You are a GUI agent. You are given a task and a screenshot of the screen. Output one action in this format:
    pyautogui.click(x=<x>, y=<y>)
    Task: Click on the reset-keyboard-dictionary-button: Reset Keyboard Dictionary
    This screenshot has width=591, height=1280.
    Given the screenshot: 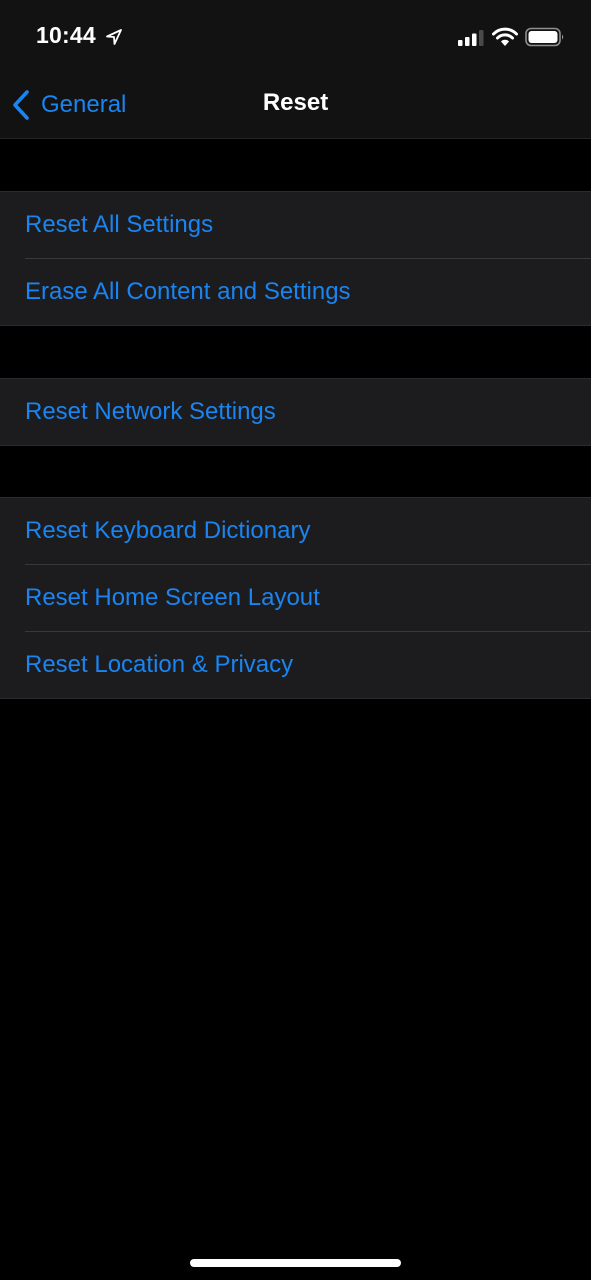 What is the action you would take?
    pyautogui.click(x=295, y=531)
    